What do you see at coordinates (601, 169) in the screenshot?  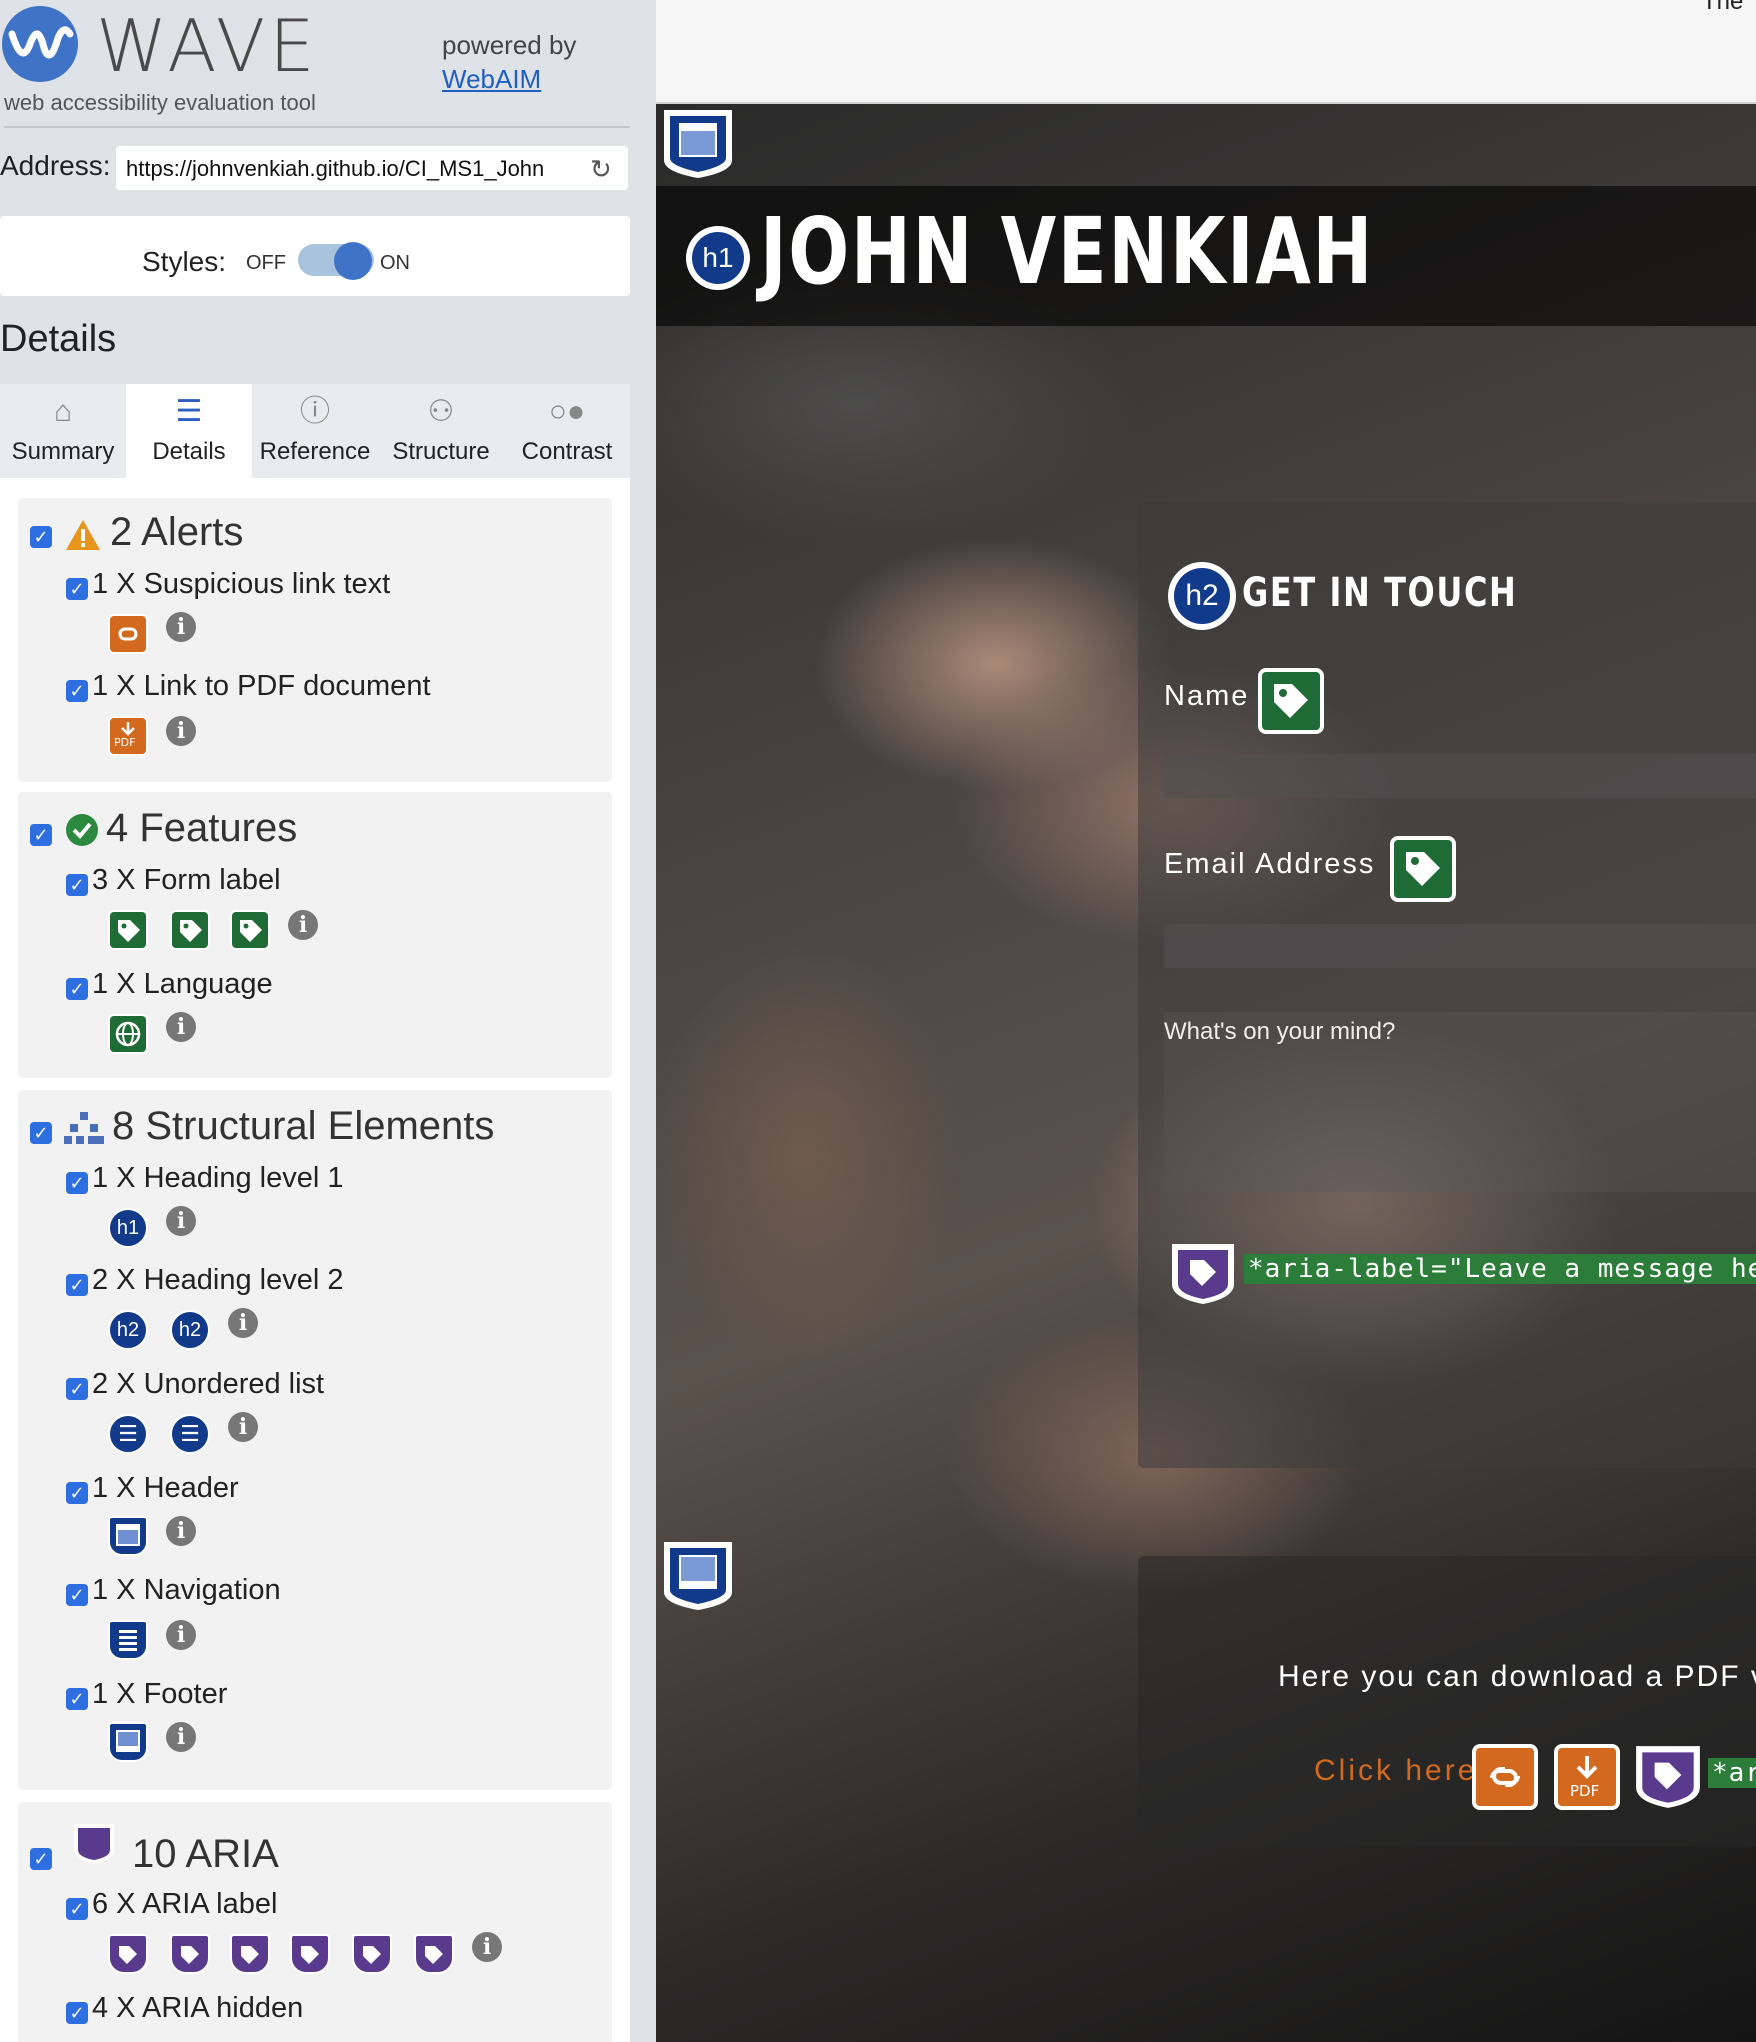 I see `reload-icon: ↻` at bounding box center [601, 169].